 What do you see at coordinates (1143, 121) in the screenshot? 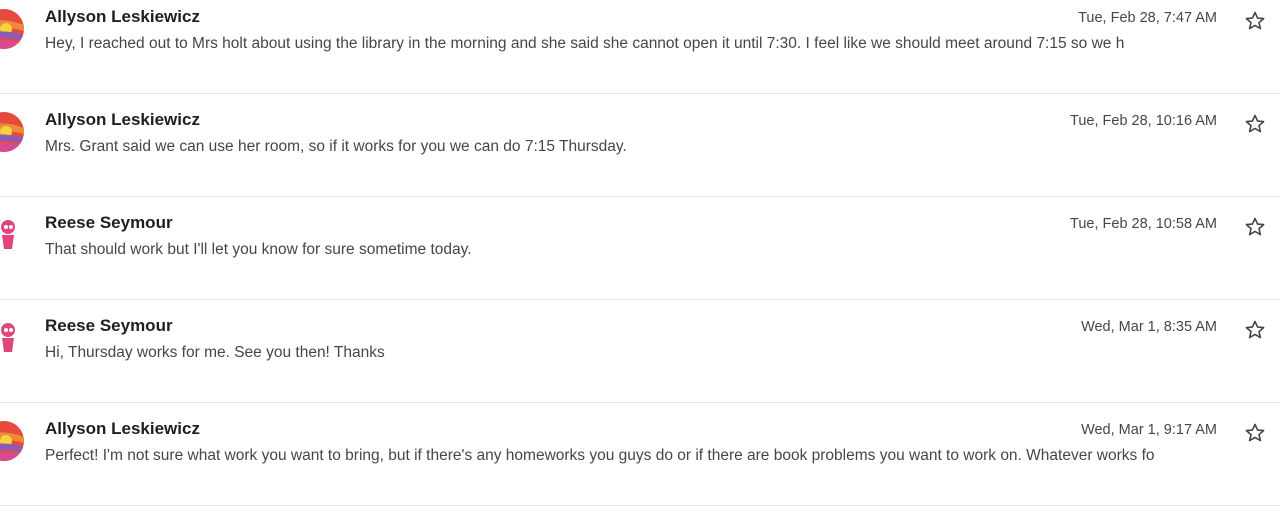
I see `message-date: Tue, Feb 28, 10:16 AM` at bounding box center [1143, 121].